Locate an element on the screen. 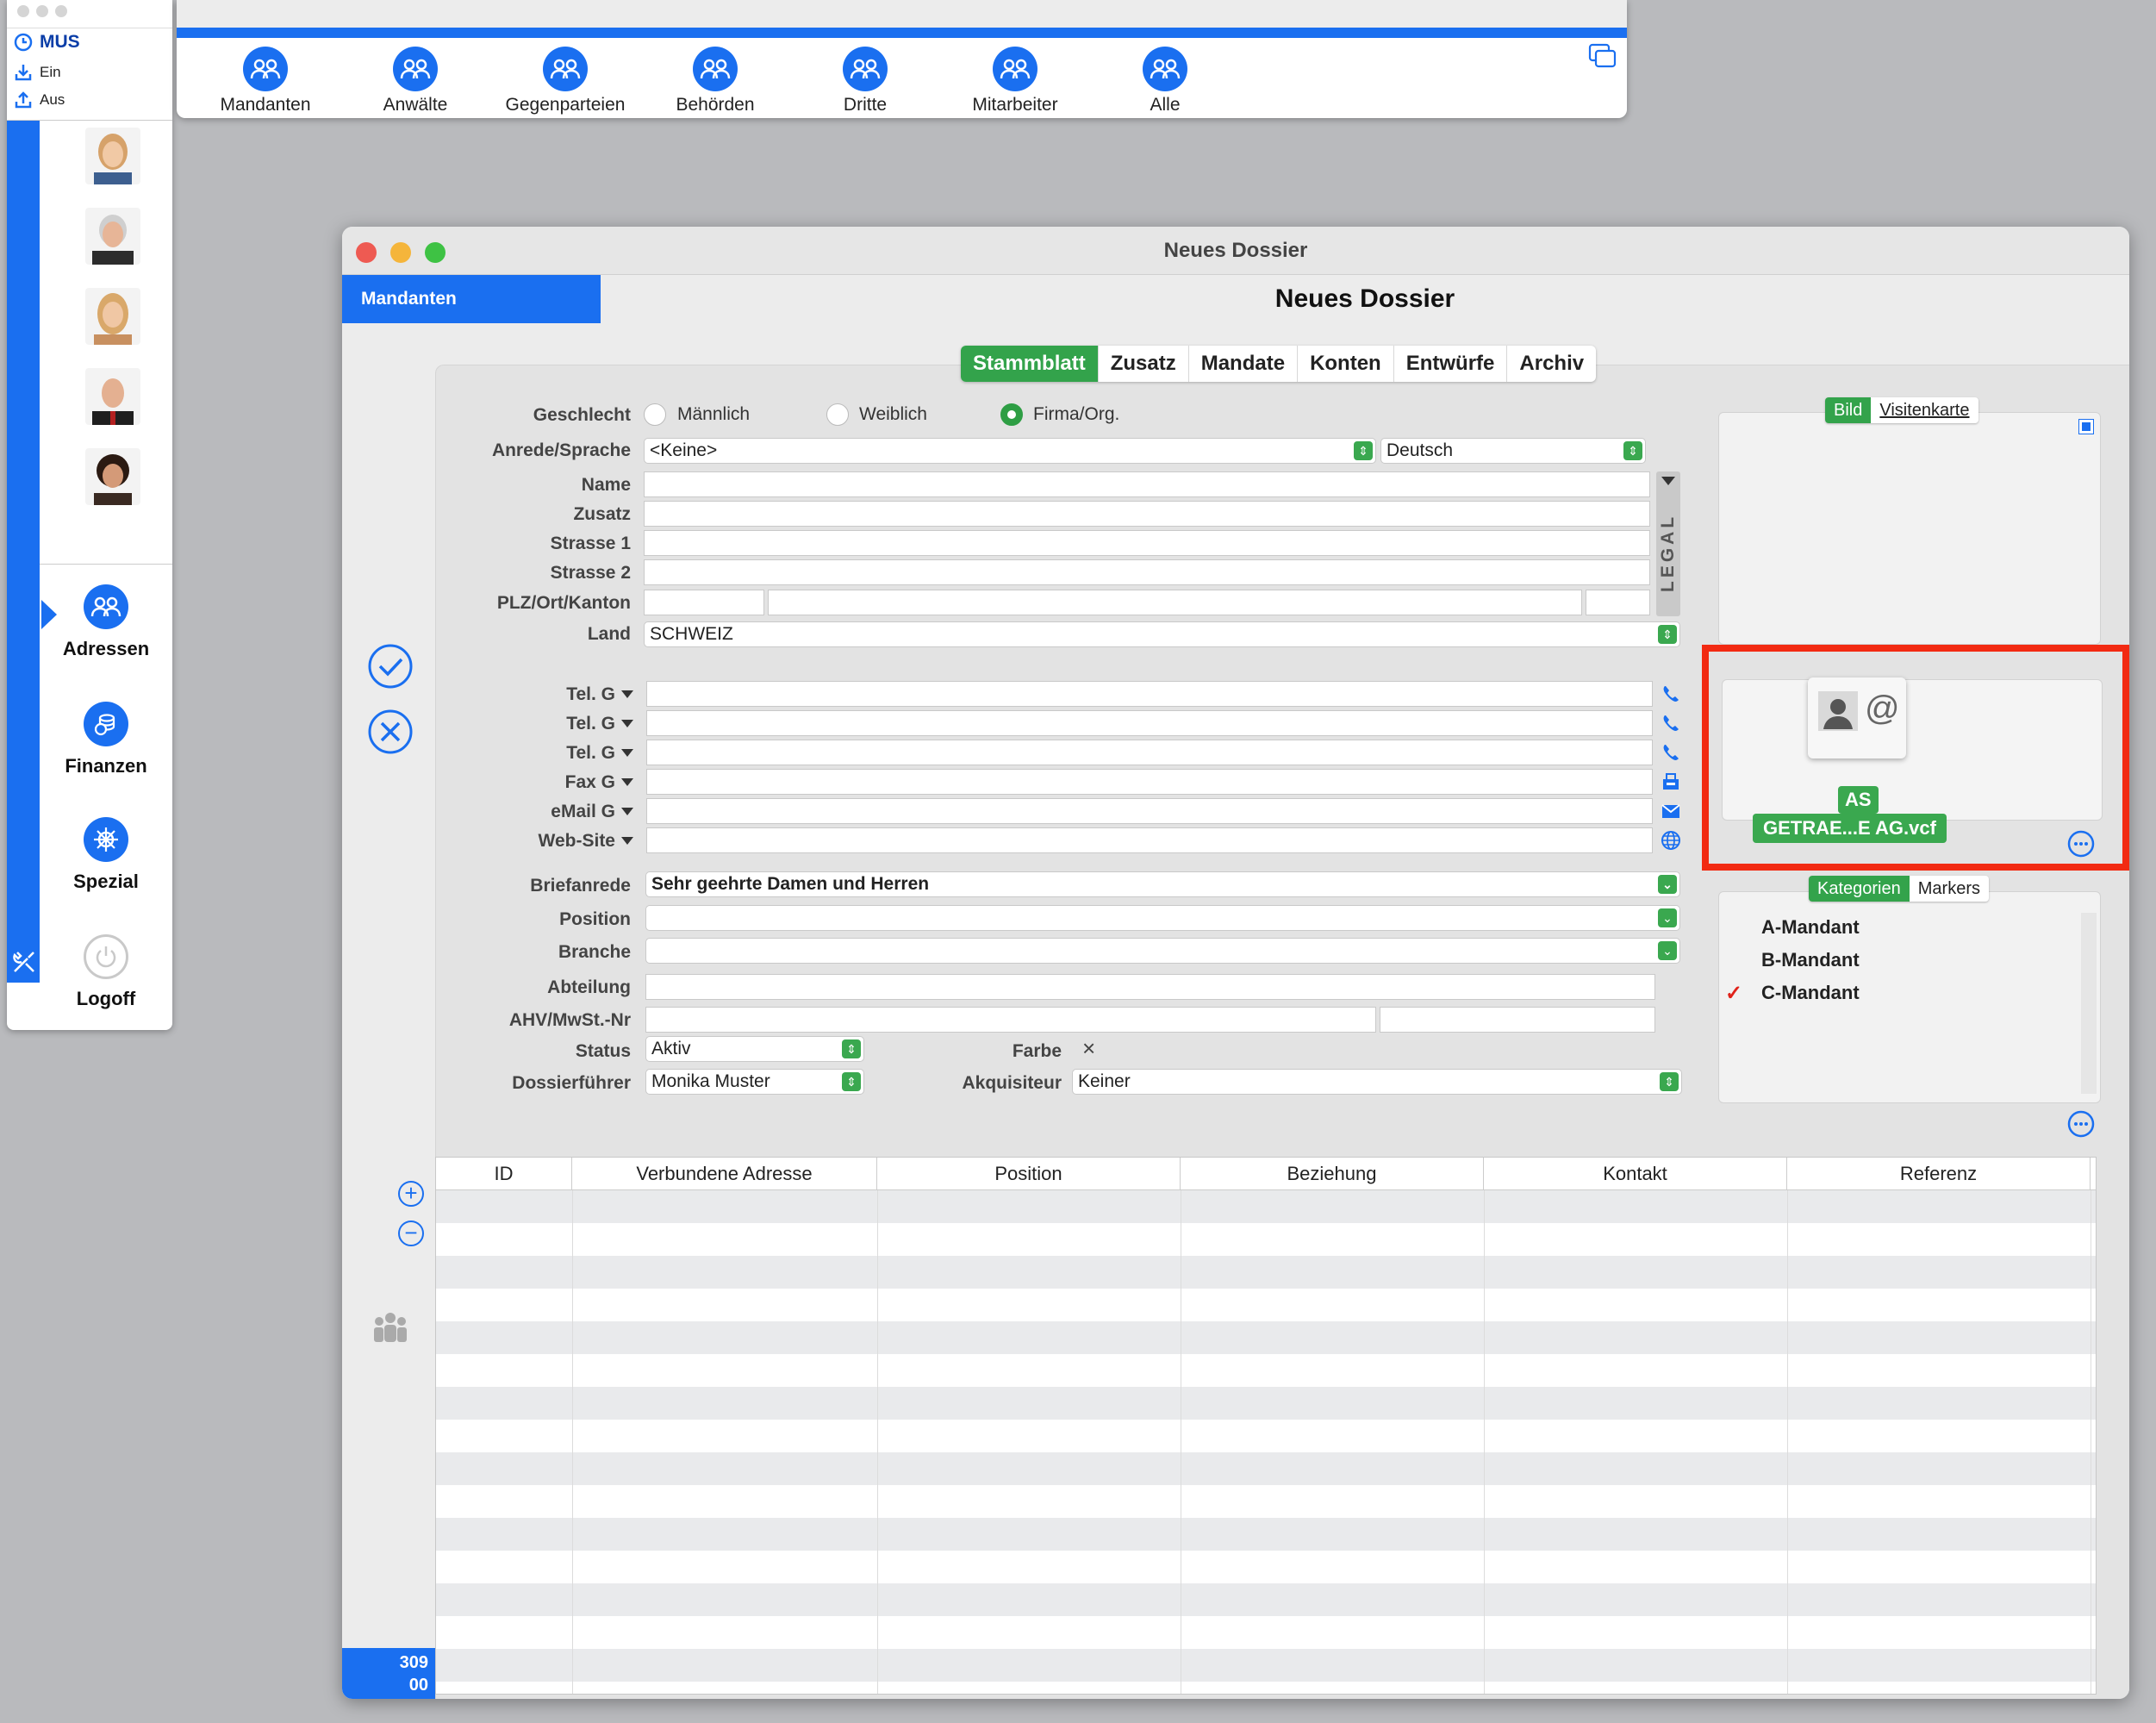 This screenshot has height=1723, width=2156. toolbar-dritte: Dritte is located at coordinates (865, 81).